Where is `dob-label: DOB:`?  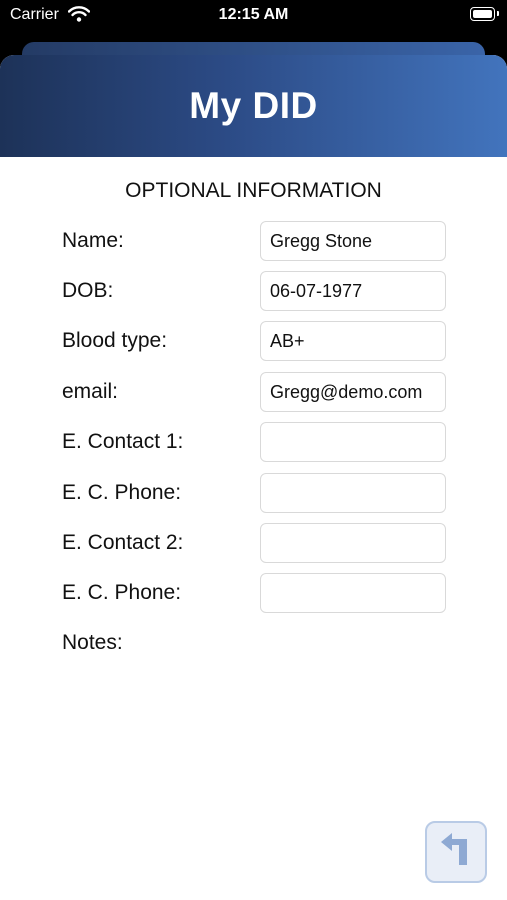
dob-label: DOB: is located at coordinates (88, 290).